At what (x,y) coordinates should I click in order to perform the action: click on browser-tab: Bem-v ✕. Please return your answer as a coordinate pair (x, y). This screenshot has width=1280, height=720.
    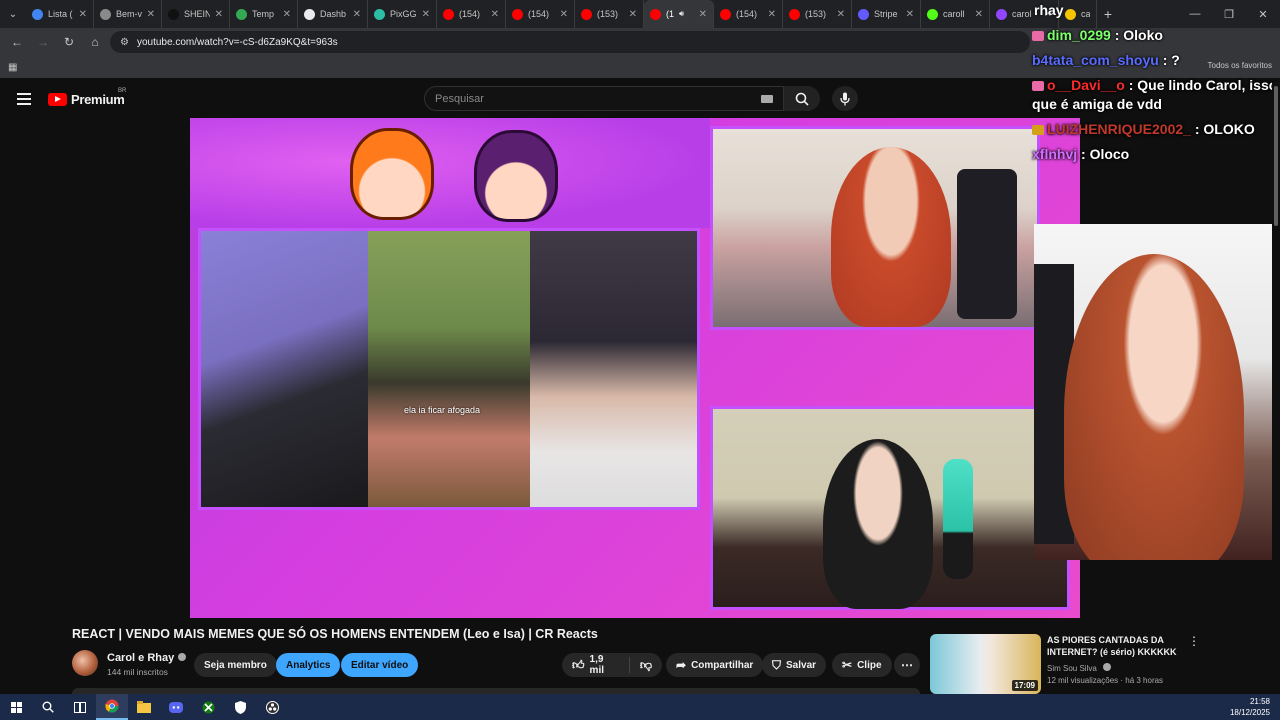
    Looking at the image, I should click on (128, 14).